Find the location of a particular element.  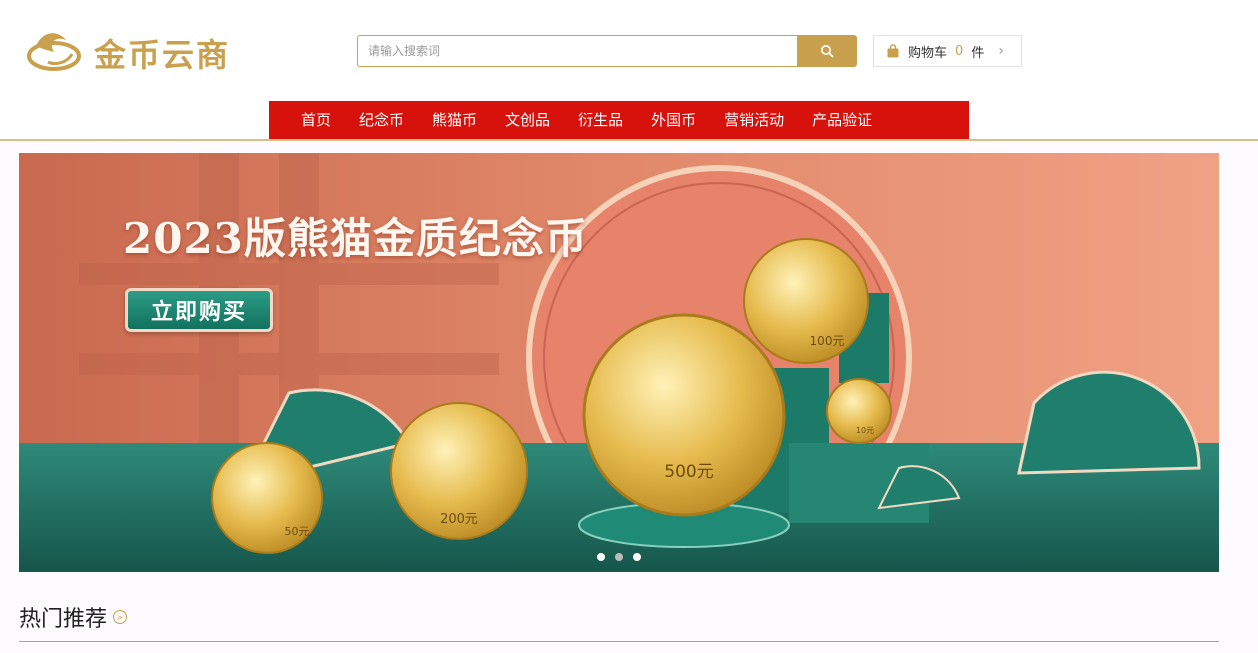

nav-item-cultural-products: 文创品 is located at coordinates (527, 120).